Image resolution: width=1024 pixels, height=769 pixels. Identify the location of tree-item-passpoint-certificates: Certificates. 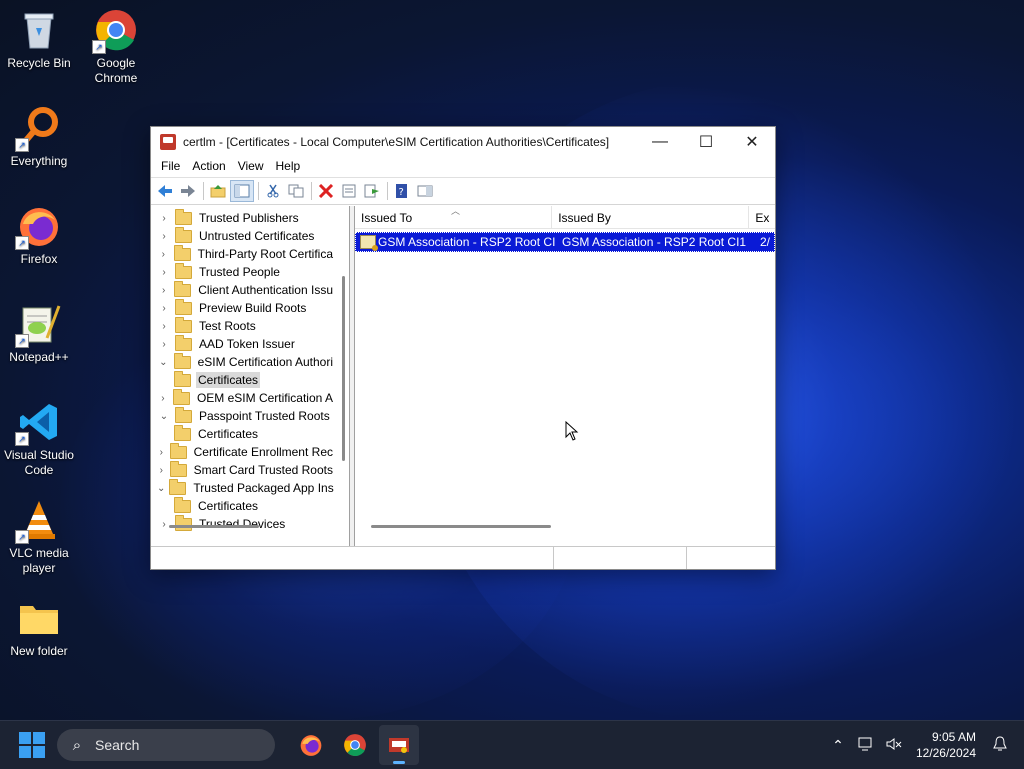
(243, 433).